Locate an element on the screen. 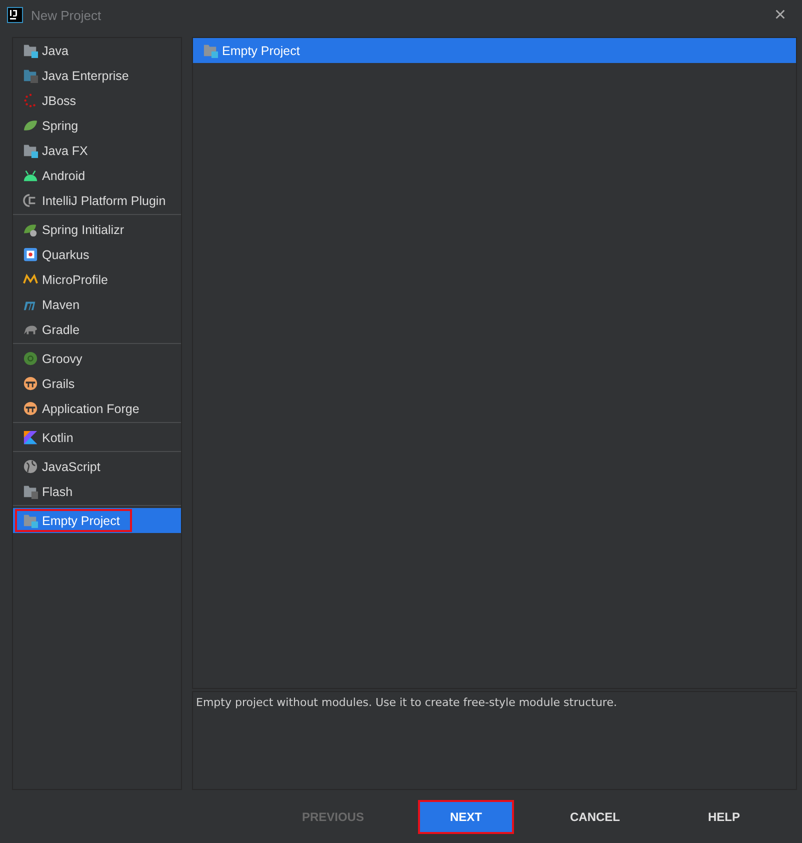 The width and height of the screenshot is (802, 843). plug-icon is located at coordinates (30, 200).